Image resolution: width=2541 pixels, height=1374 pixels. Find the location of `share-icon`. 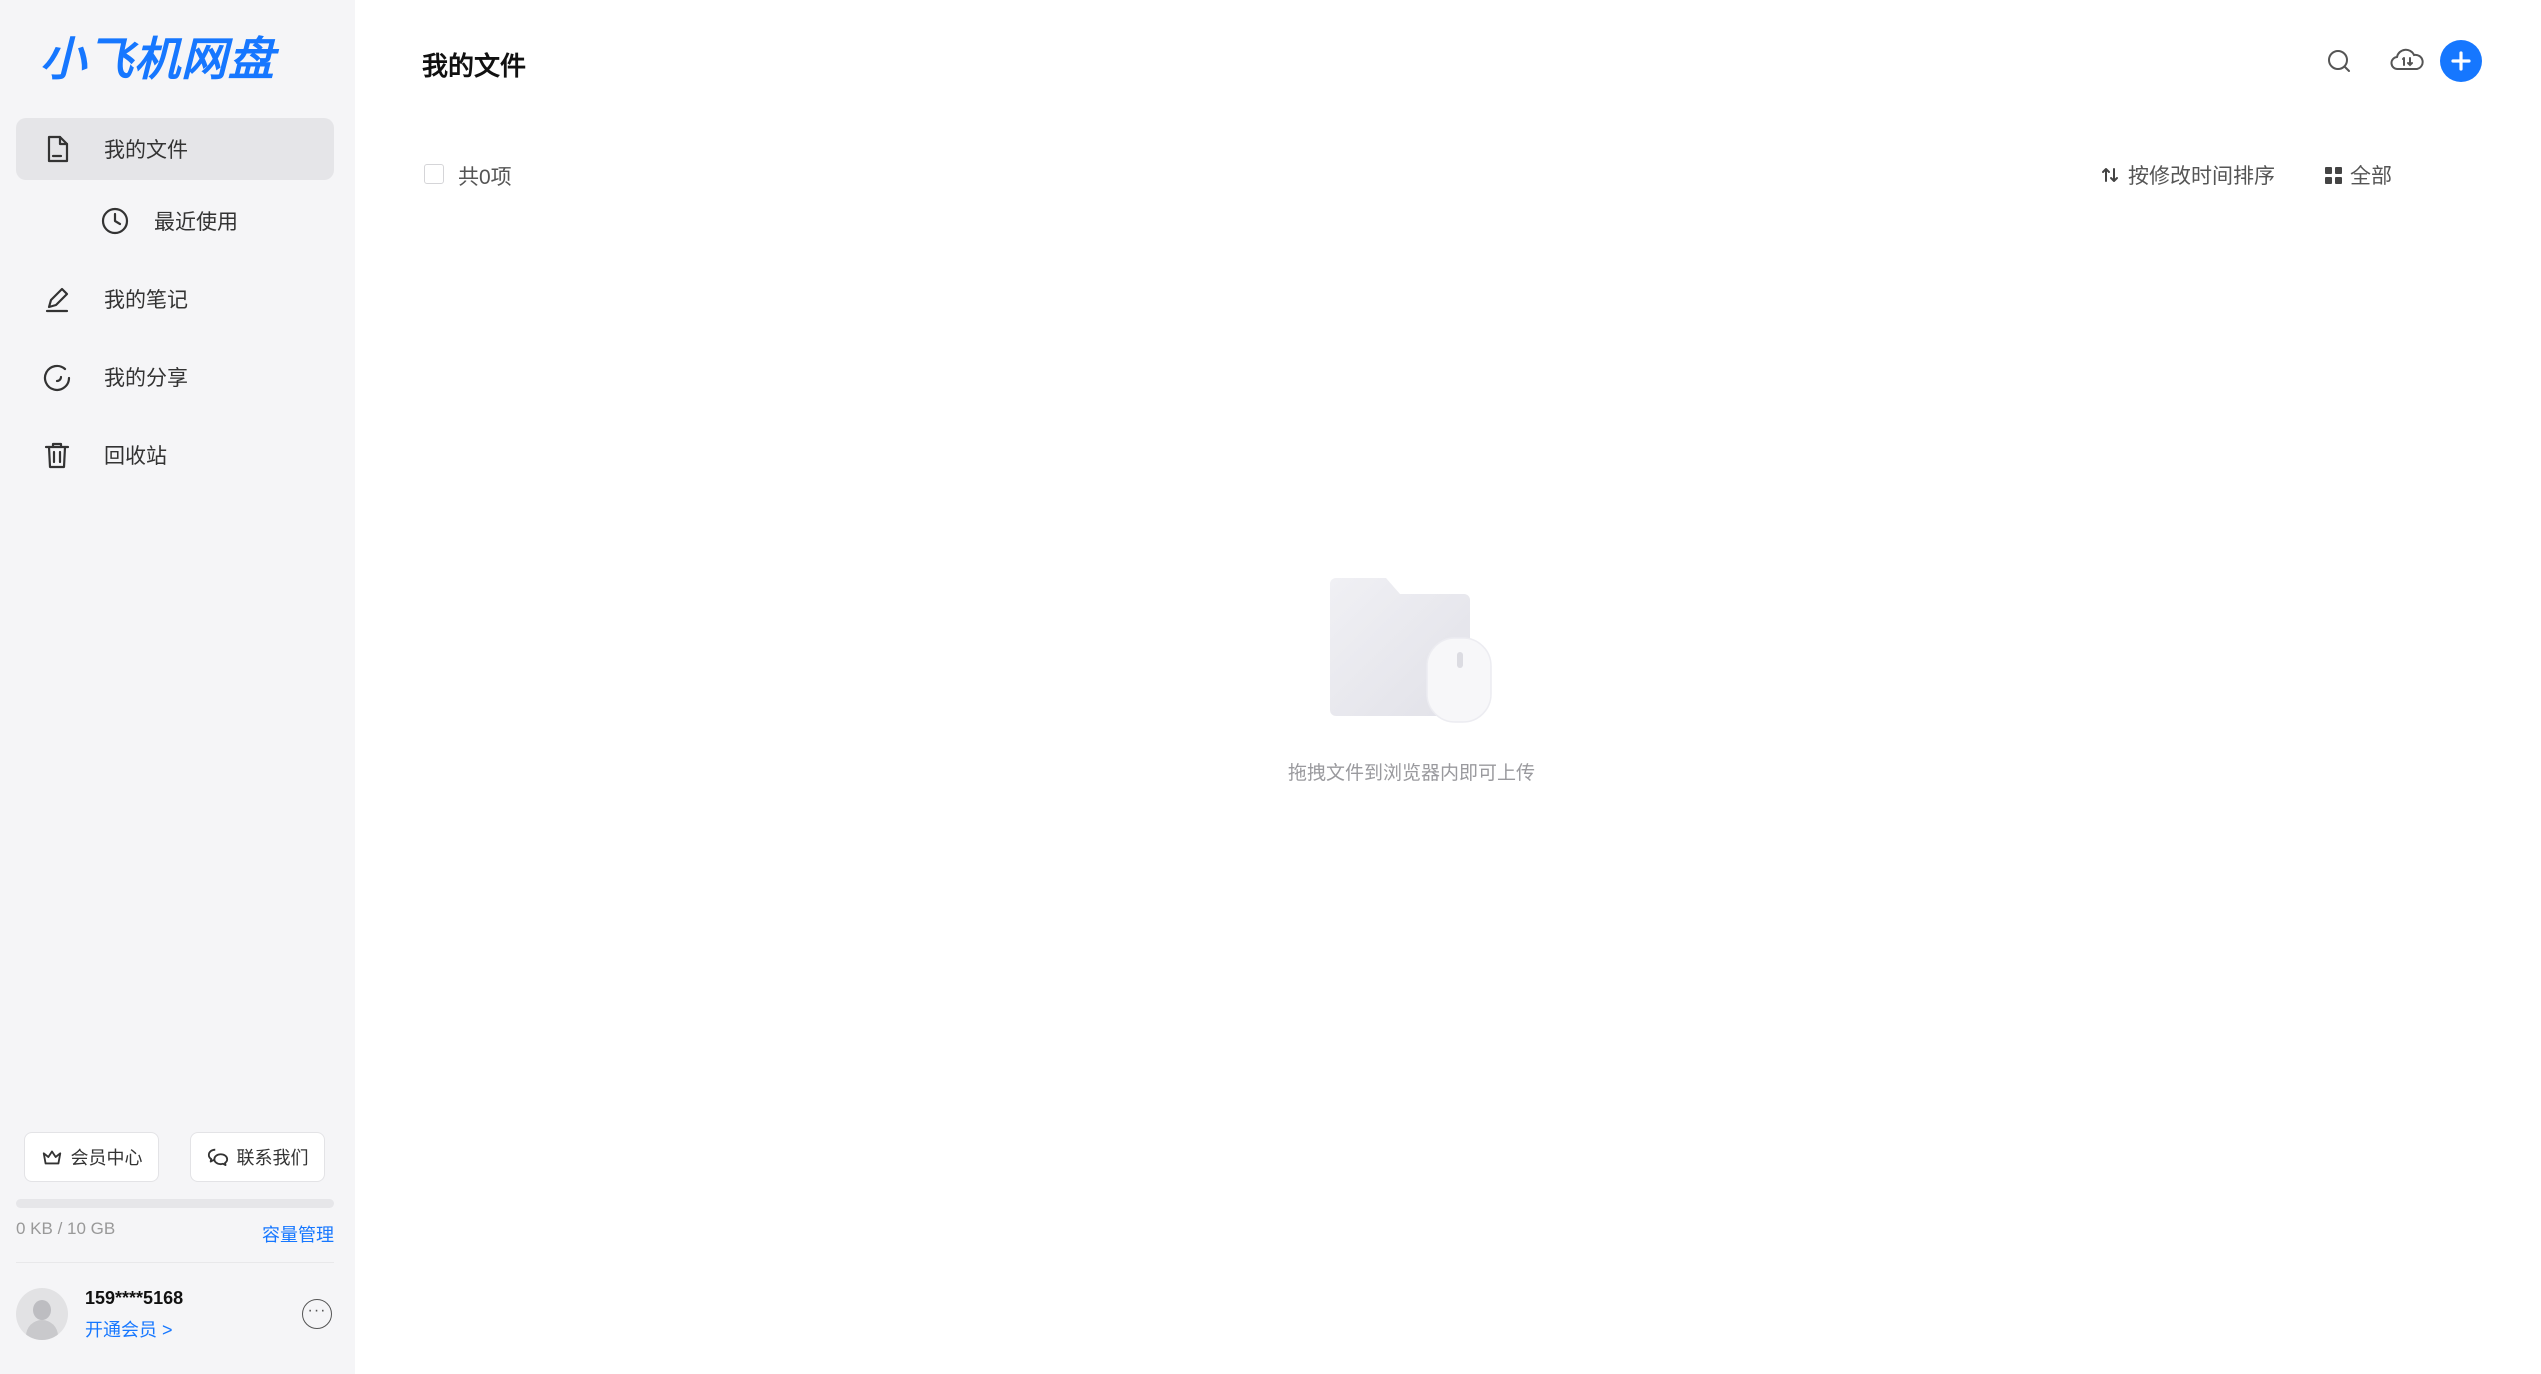

share-icon is located at coordinates (57, 377).